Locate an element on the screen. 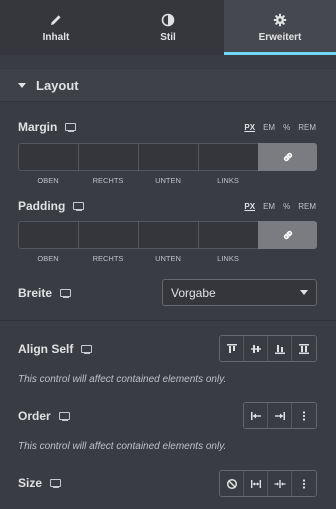  section-title: Layout is located at coordinates (57, 85).